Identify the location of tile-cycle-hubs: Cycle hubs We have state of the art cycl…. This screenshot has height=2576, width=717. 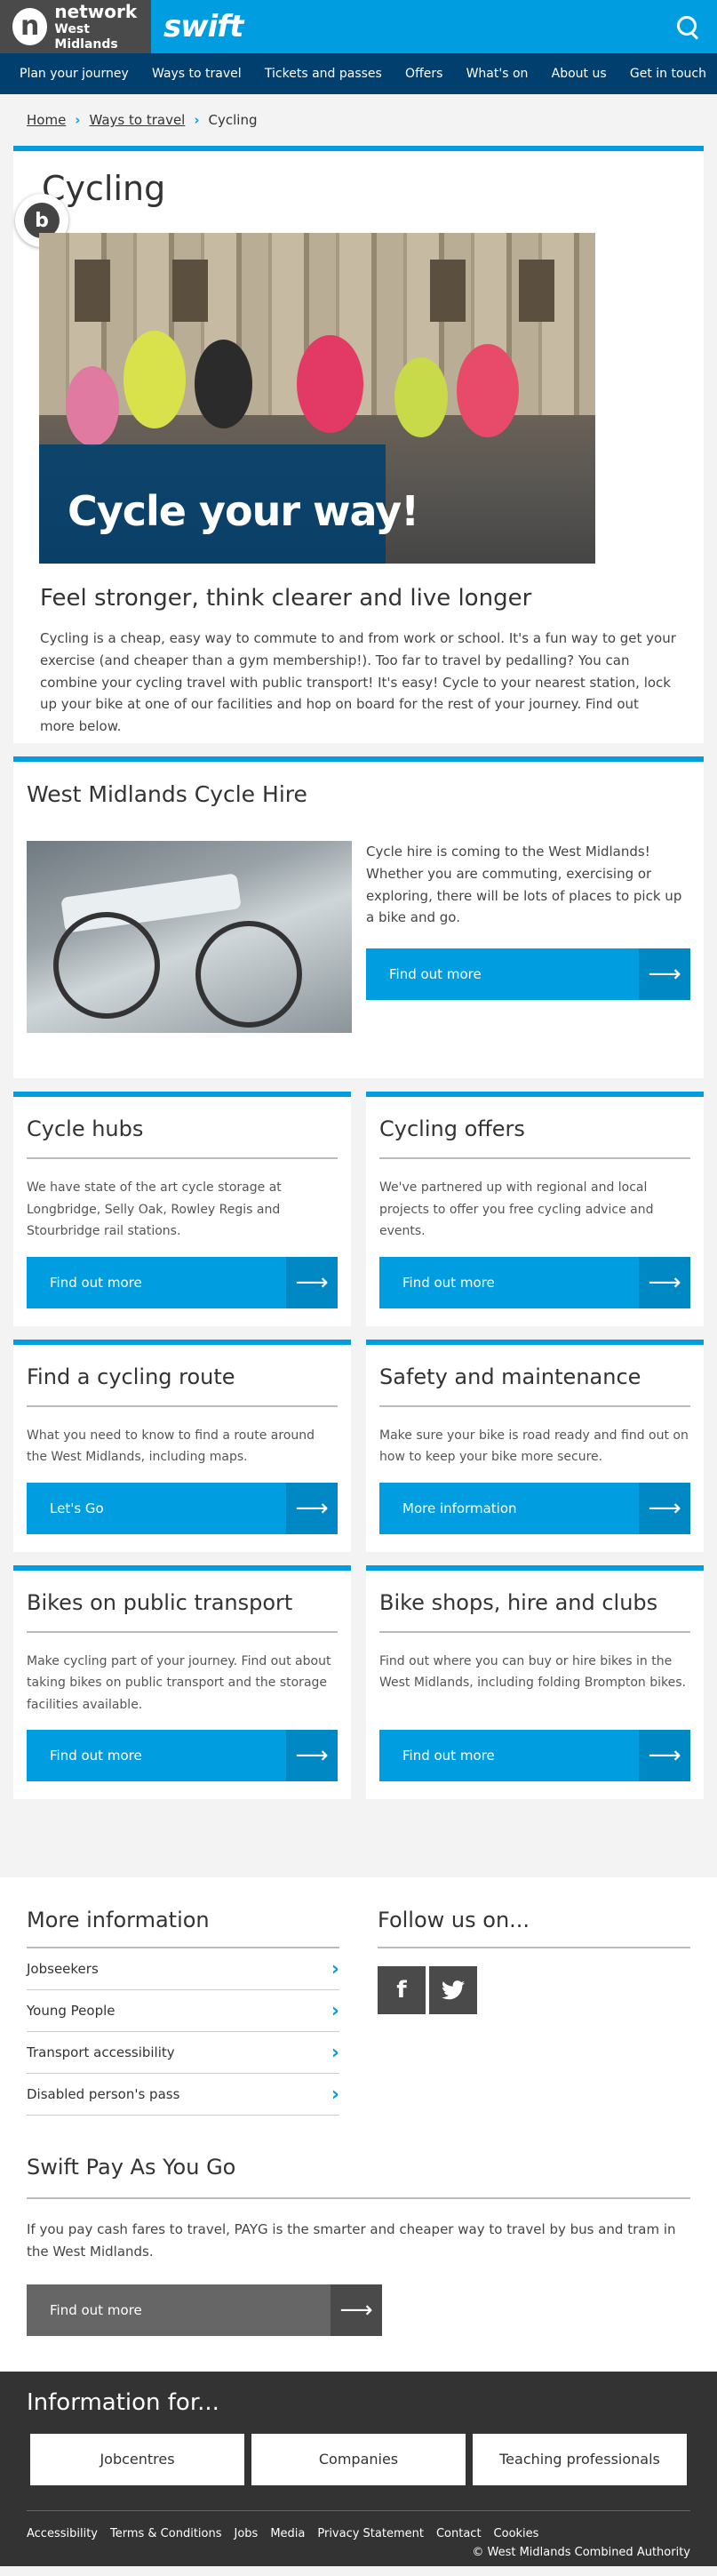
(182, 1209).